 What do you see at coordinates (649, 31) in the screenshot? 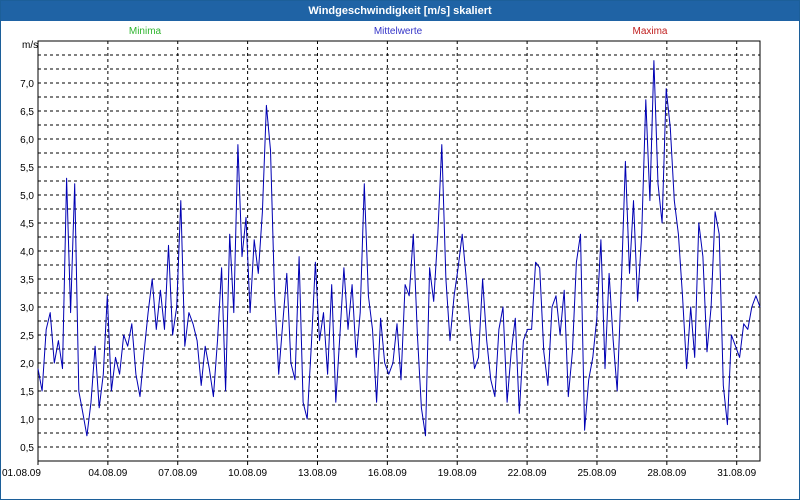
I see `legend-maxima: Maxima` at bounding box center [649, 31].